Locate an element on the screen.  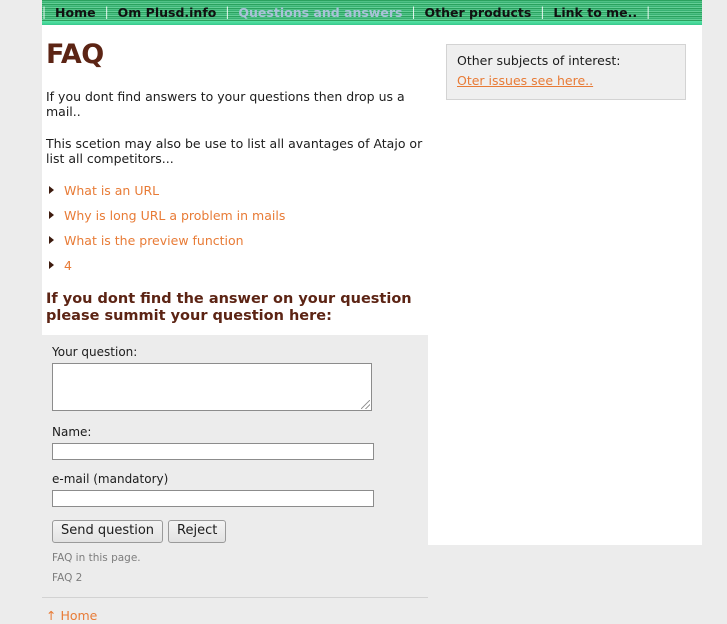
faq-link-long-url-problem: Why is long URL a problem in mails is located at coordinates (174, 215).